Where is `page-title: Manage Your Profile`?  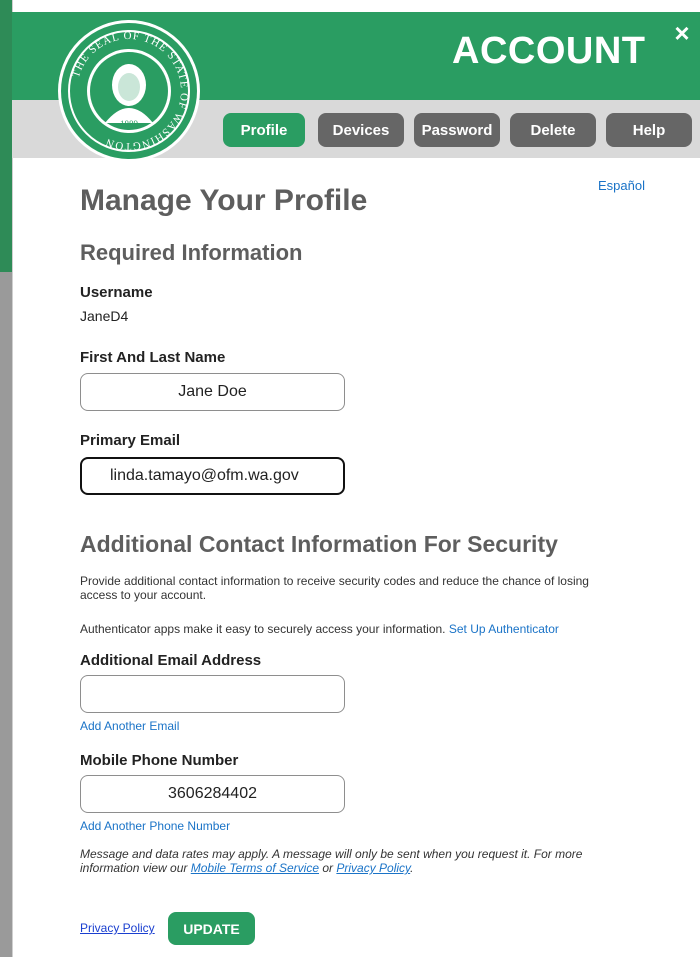 page-title: Manage Your Profile is located at coordinates (224, 200).